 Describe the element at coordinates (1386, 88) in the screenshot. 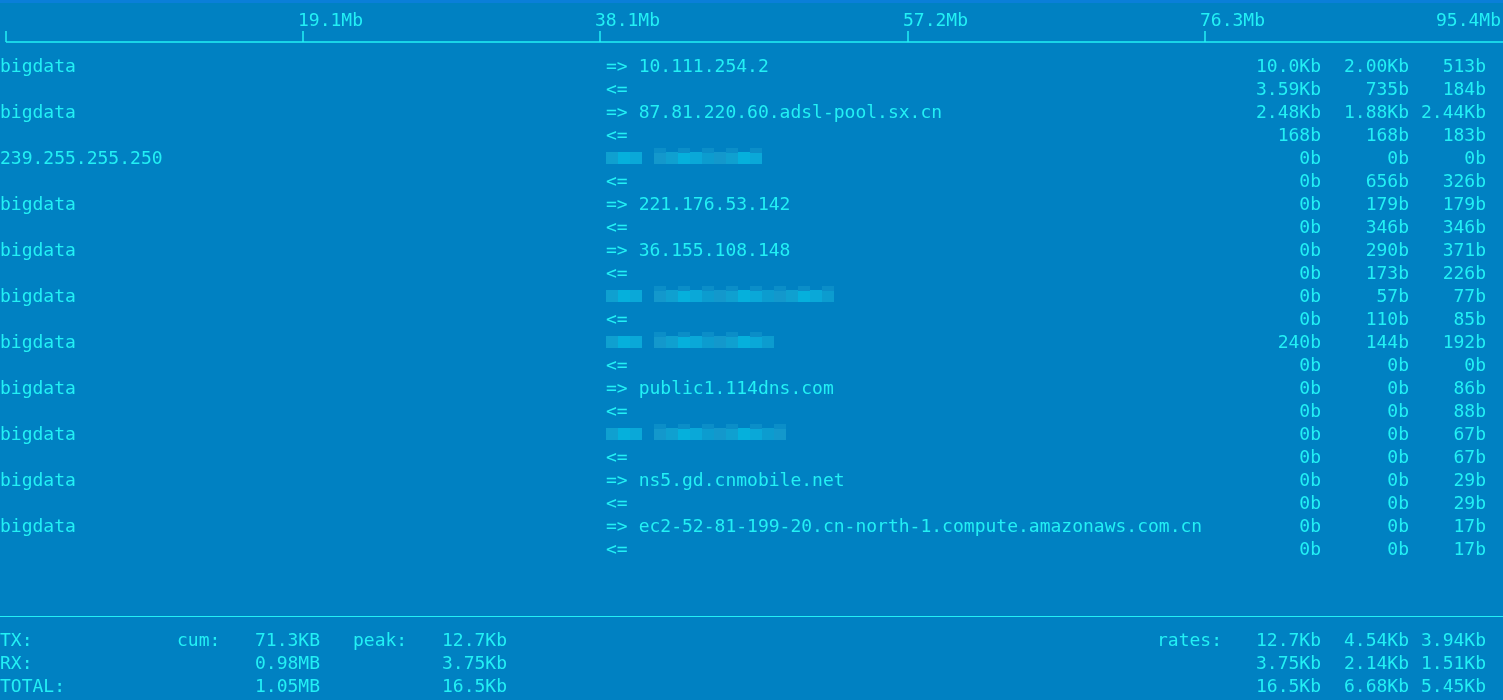

I see `rate-value: 735b` at that location.